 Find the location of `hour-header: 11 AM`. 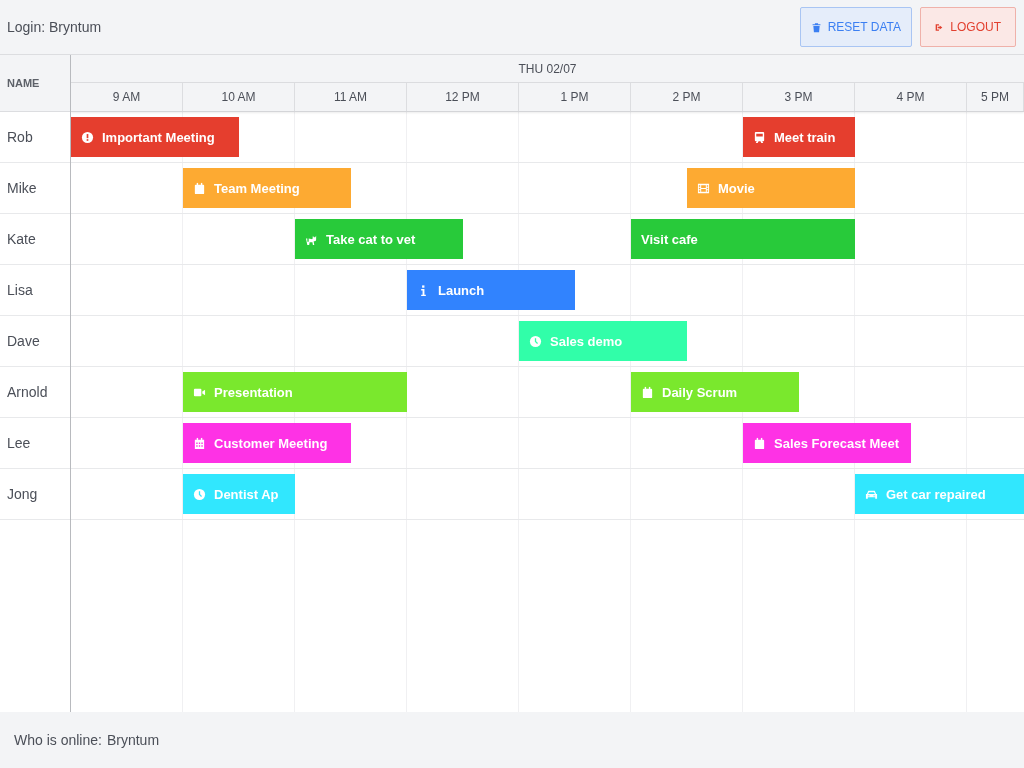

hour-header: 11 AM is located at coordinates (351, 97).